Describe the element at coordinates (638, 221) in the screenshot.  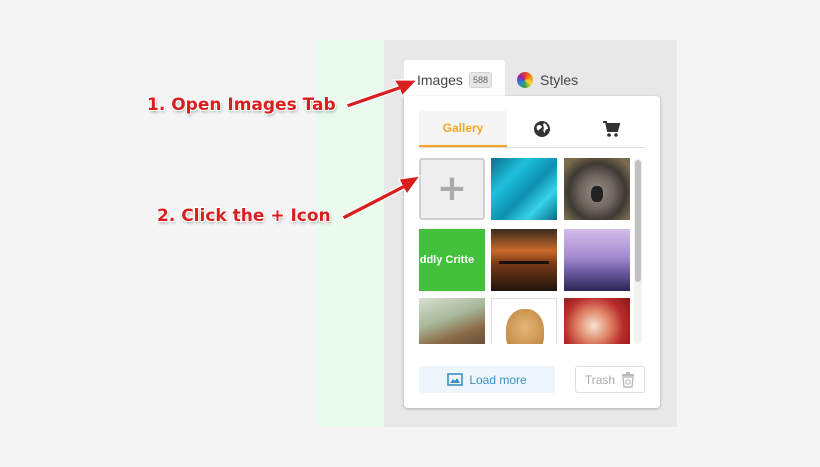
I see `scrollbar-thumb` at that location.